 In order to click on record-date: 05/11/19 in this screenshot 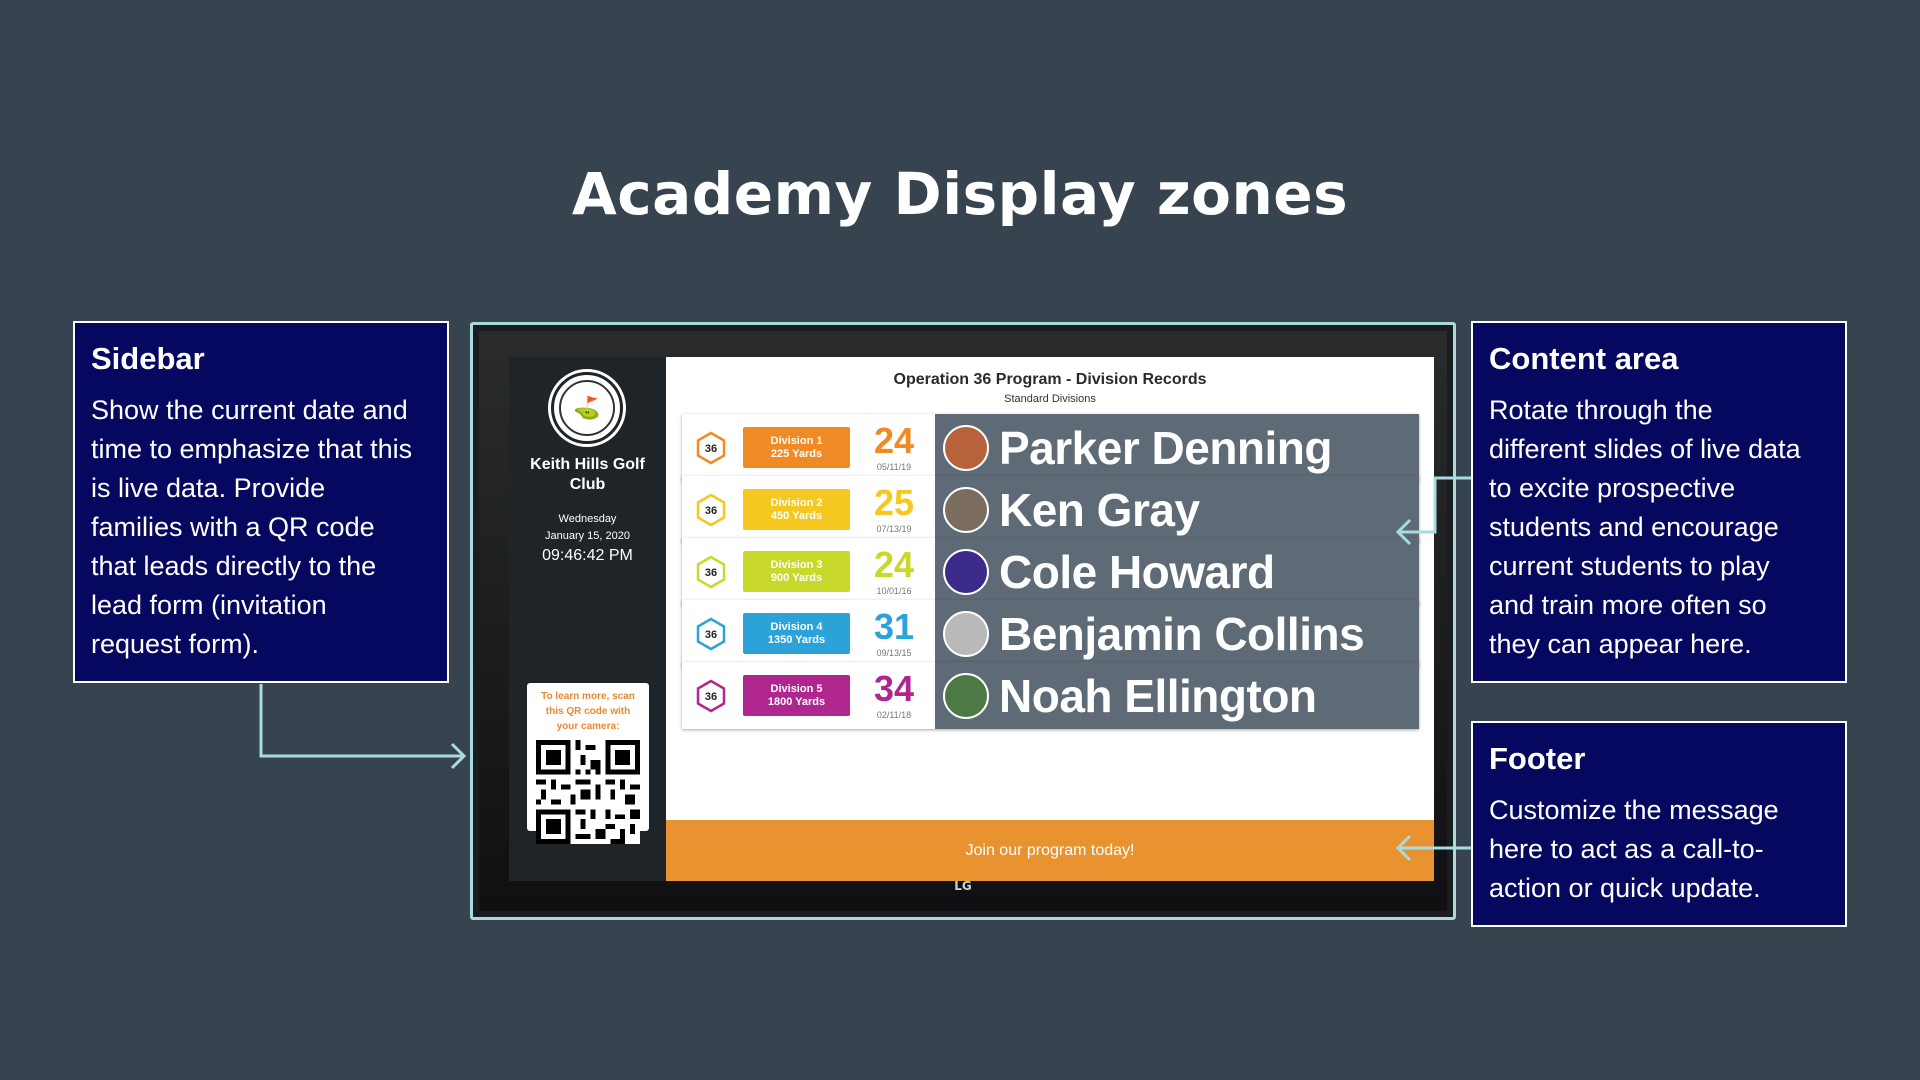, I will do `click(894, 467)`.